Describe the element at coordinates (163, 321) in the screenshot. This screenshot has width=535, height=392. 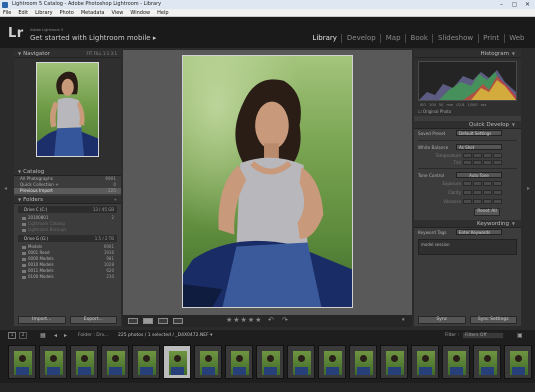
I see `compare-view-icon` at that location.